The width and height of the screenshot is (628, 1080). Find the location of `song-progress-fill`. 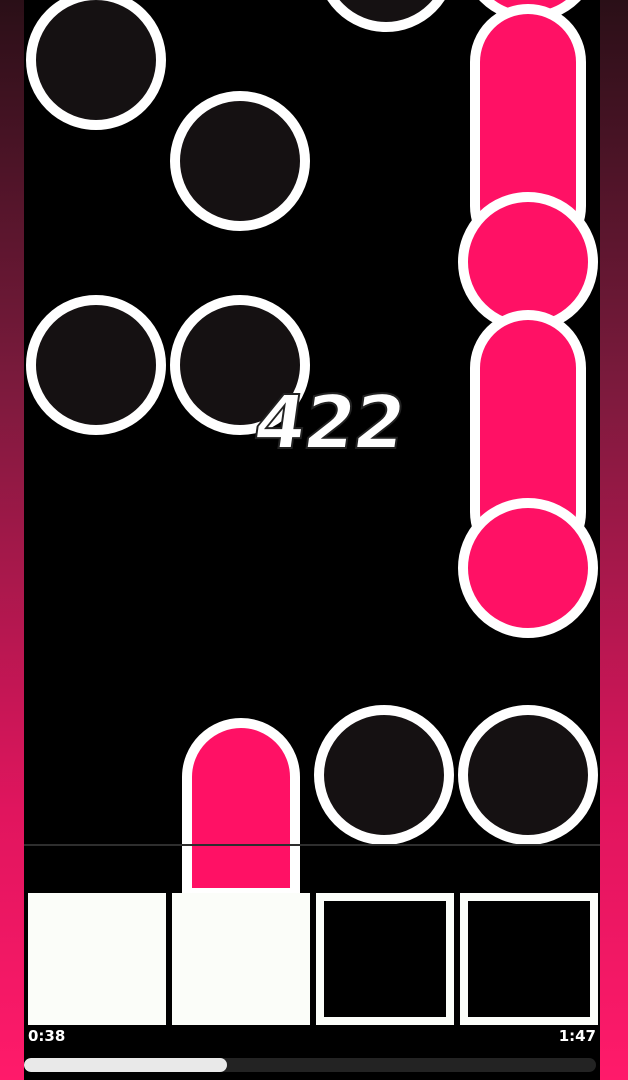

song-progress-fill is located at coordinates (126, 1065).